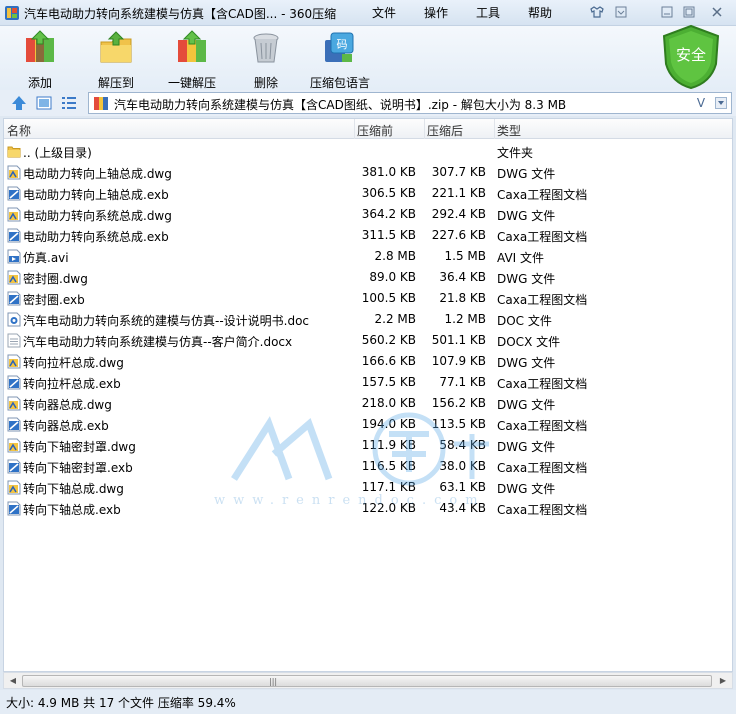 The height and width of the screenshot is (714, 736). What do you see at coordinates (79, 447) in the screenshot?
I see `file-name: 转向下轴密封罩.dwg` at bounding box center [79, 447].